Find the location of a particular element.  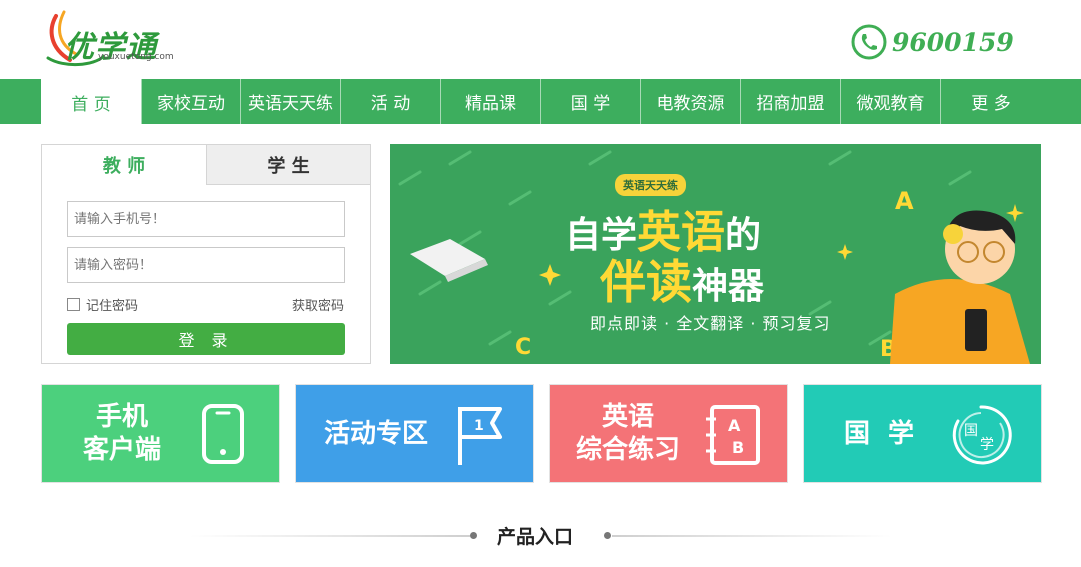

section-divider-left is located at coordinates (330, 536).